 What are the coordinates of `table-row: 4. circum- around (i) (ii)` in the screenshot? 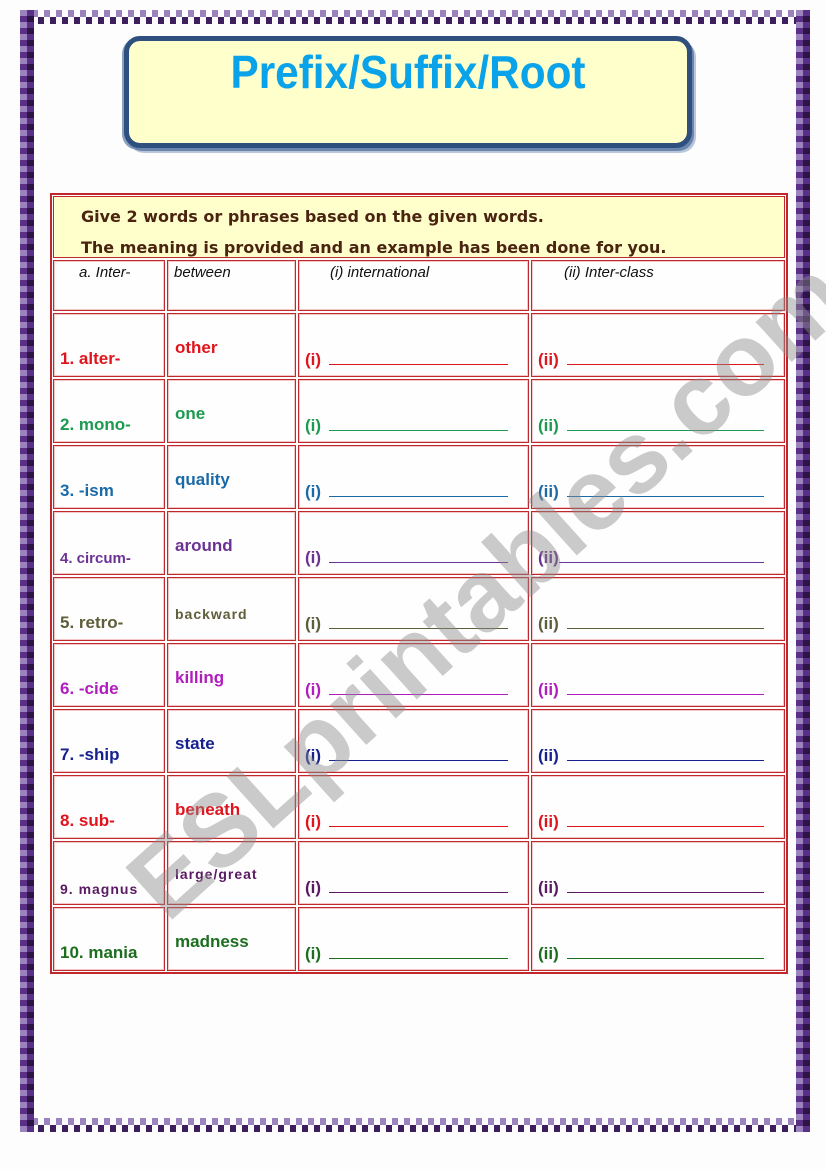 It's located at (419, 543).